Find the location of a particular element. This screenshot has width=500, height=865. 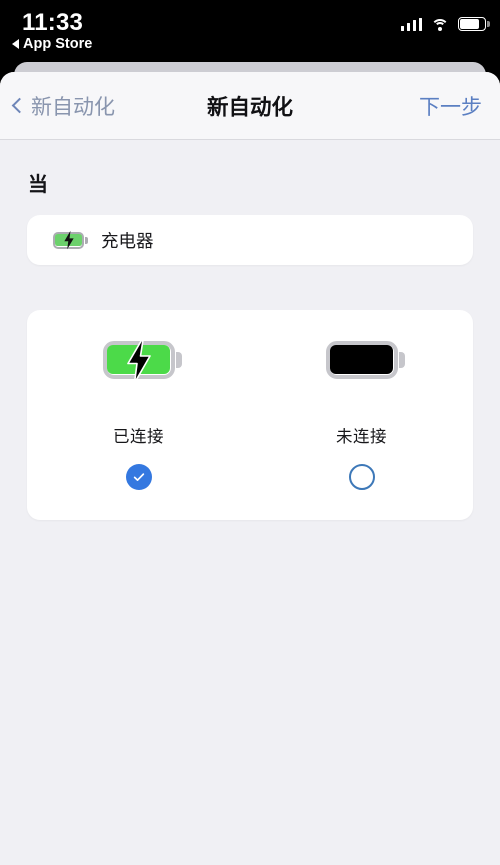

status-bar-indicators is located at coordinates (445, 24).